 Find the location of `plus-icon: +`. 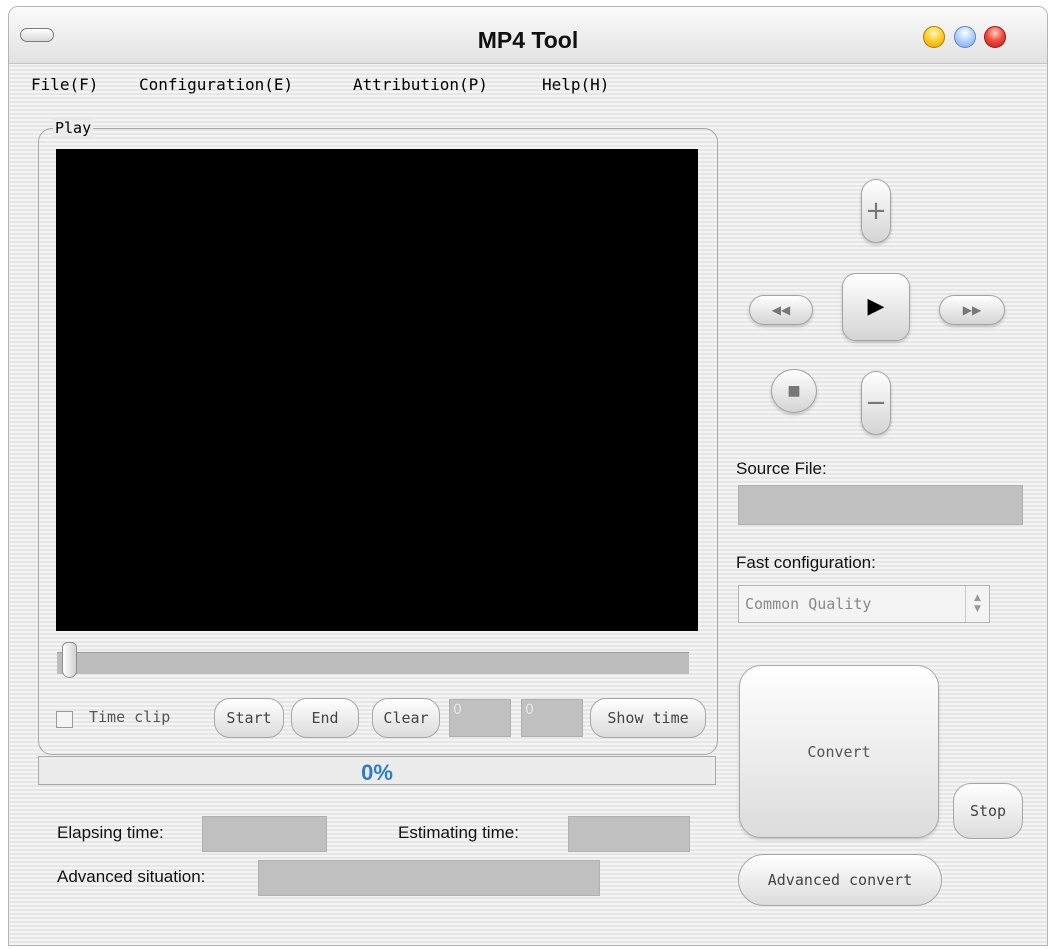

plus-icon: + is located at coordinates (876, 211).